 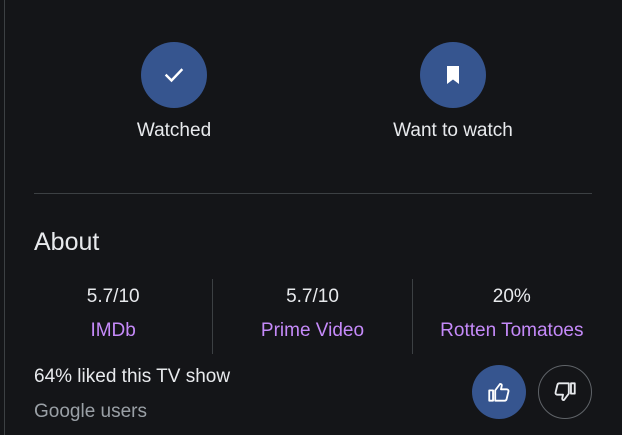 What do you see at coordinates (511, 331) in the screenshot?
I see `rating-source-link: Rotten Tomatoes` at bounding box center [511, 331].